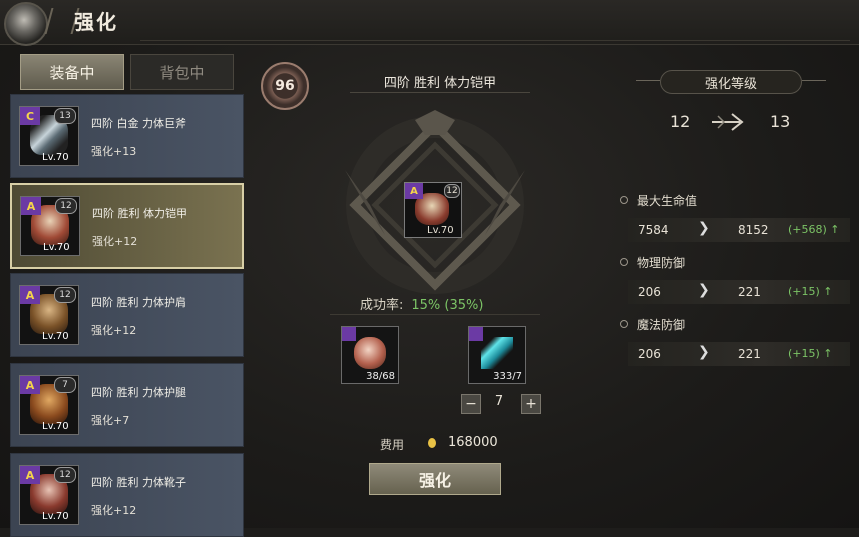 The width and height of the screenshot is (859, 537). Describe the element at coordinates (392, 445) in the screenshot. I see `cost-label: 费用` at that location.